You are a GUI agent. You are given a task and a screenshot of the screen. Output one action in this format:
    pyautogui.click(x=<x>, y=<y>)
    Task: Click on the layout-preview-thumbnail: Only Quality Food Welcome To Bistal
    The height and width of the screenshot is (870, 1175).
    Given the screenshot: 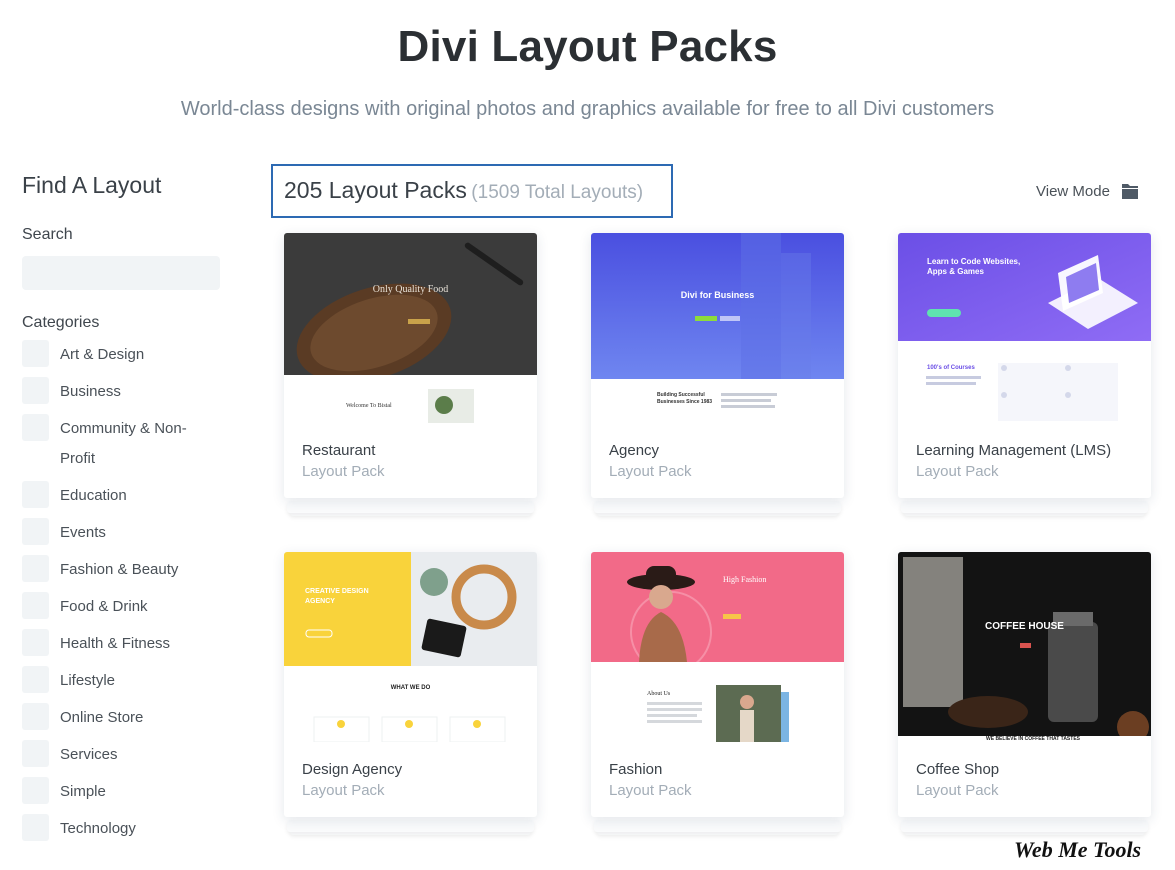 What is the action you would take?
    pyautogui.click(x=410, y=328)
    